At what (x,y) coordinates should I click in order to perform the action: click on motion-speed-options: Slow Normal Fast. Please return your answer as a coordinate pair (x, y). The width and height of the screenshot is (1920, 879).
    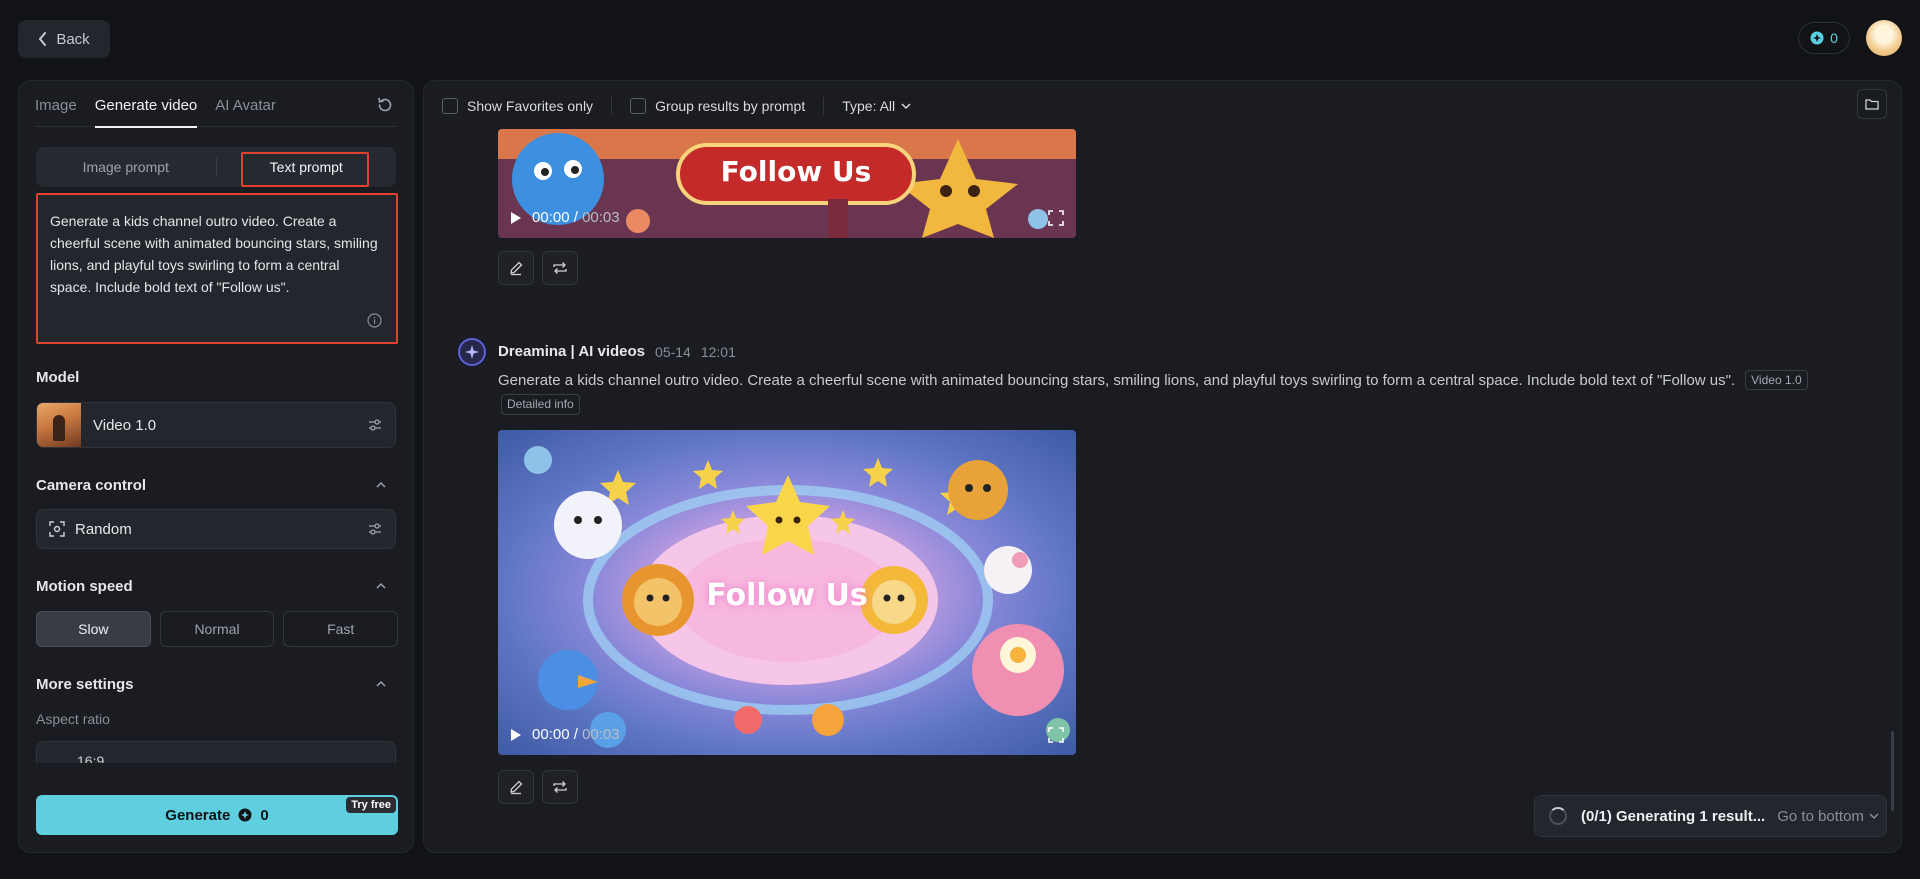
    Looking at the image, I should click on (217, 629).